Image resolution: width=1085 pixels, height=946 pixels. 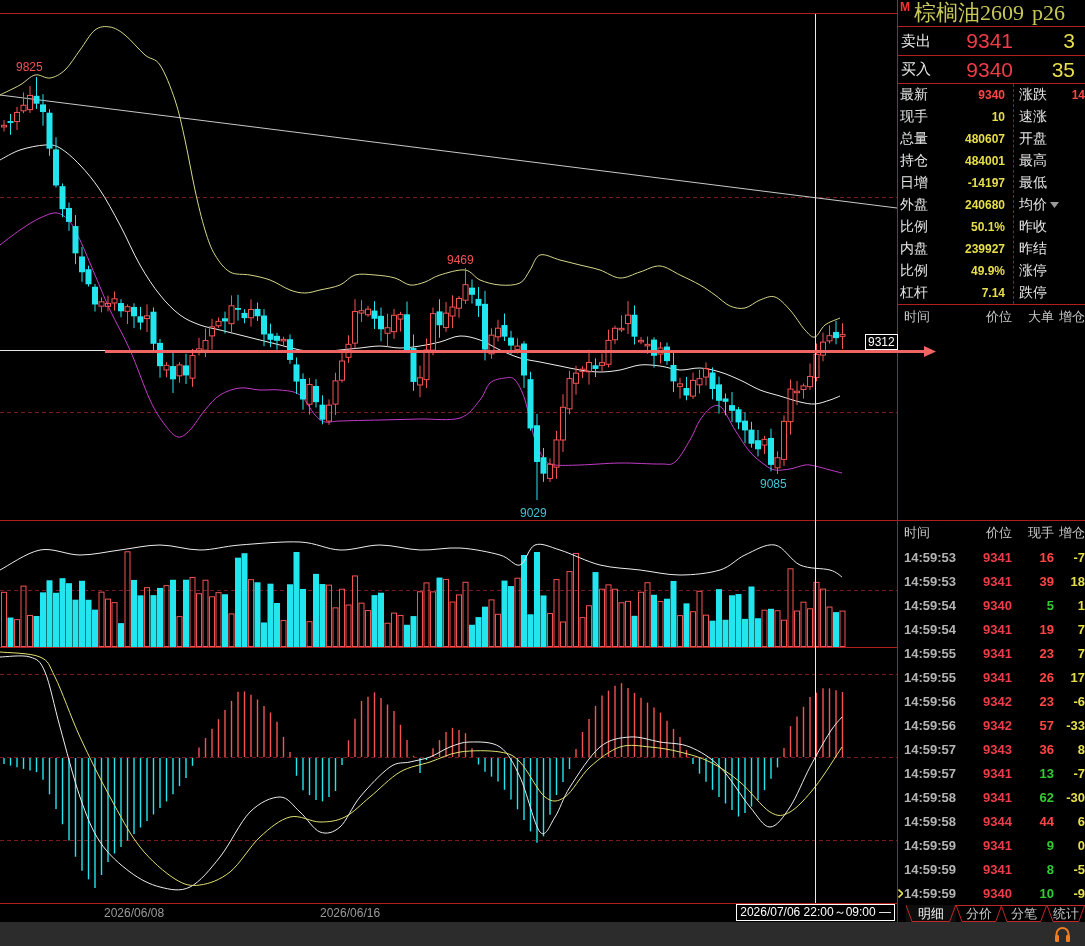 What do you see at coordinates (986, 183) in the screenshot?
I see `stat-value: -14197` at bounding box center [986, 183].